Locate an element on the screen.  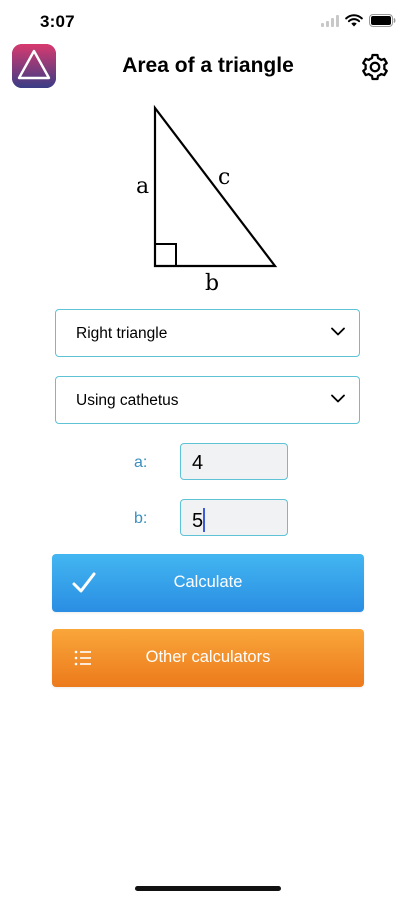
input-a-field: 4 is located at coordinates (234, 461).